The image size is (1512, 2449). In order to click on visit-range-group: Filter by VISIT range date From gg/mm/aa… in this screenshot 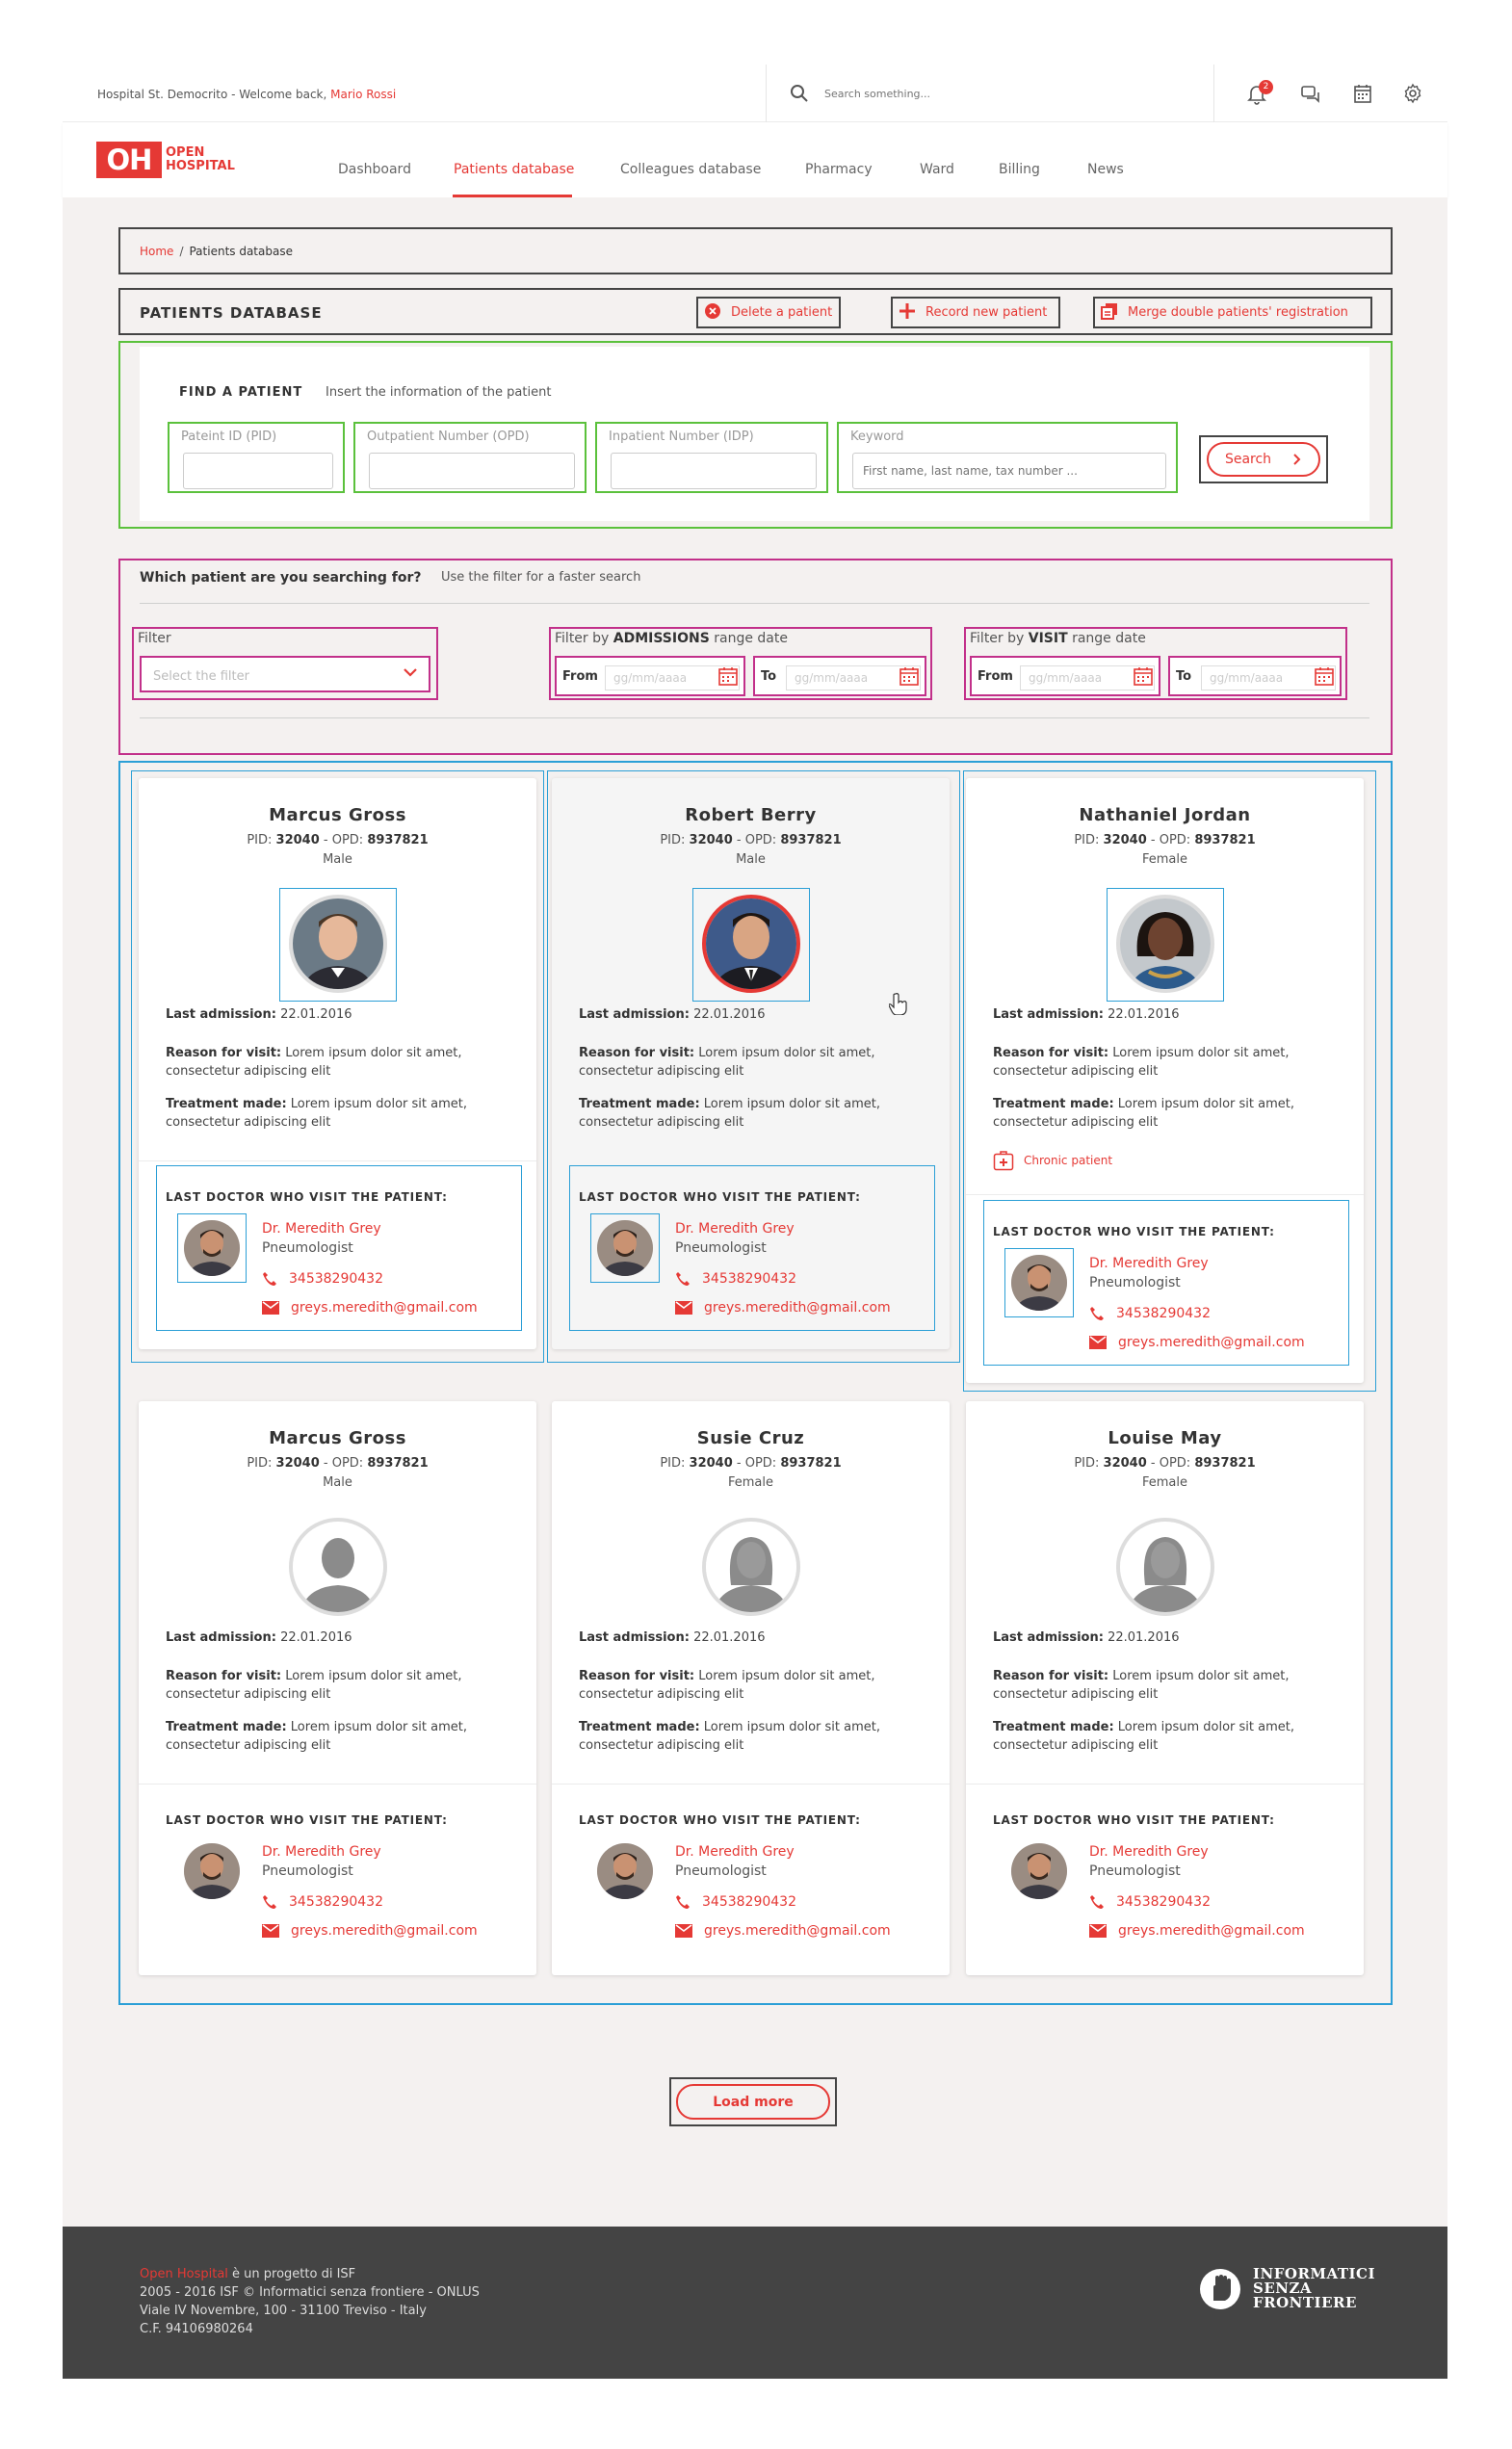, I will do `click(1155, 663)`.